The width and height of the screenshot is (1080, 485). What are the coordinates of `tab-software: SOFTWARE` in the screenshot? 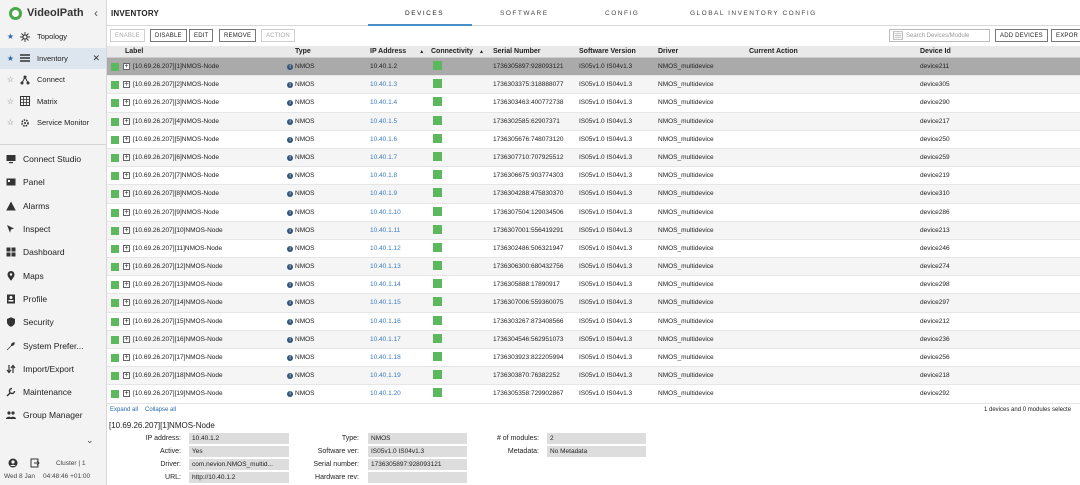 It's located at (524, 13).